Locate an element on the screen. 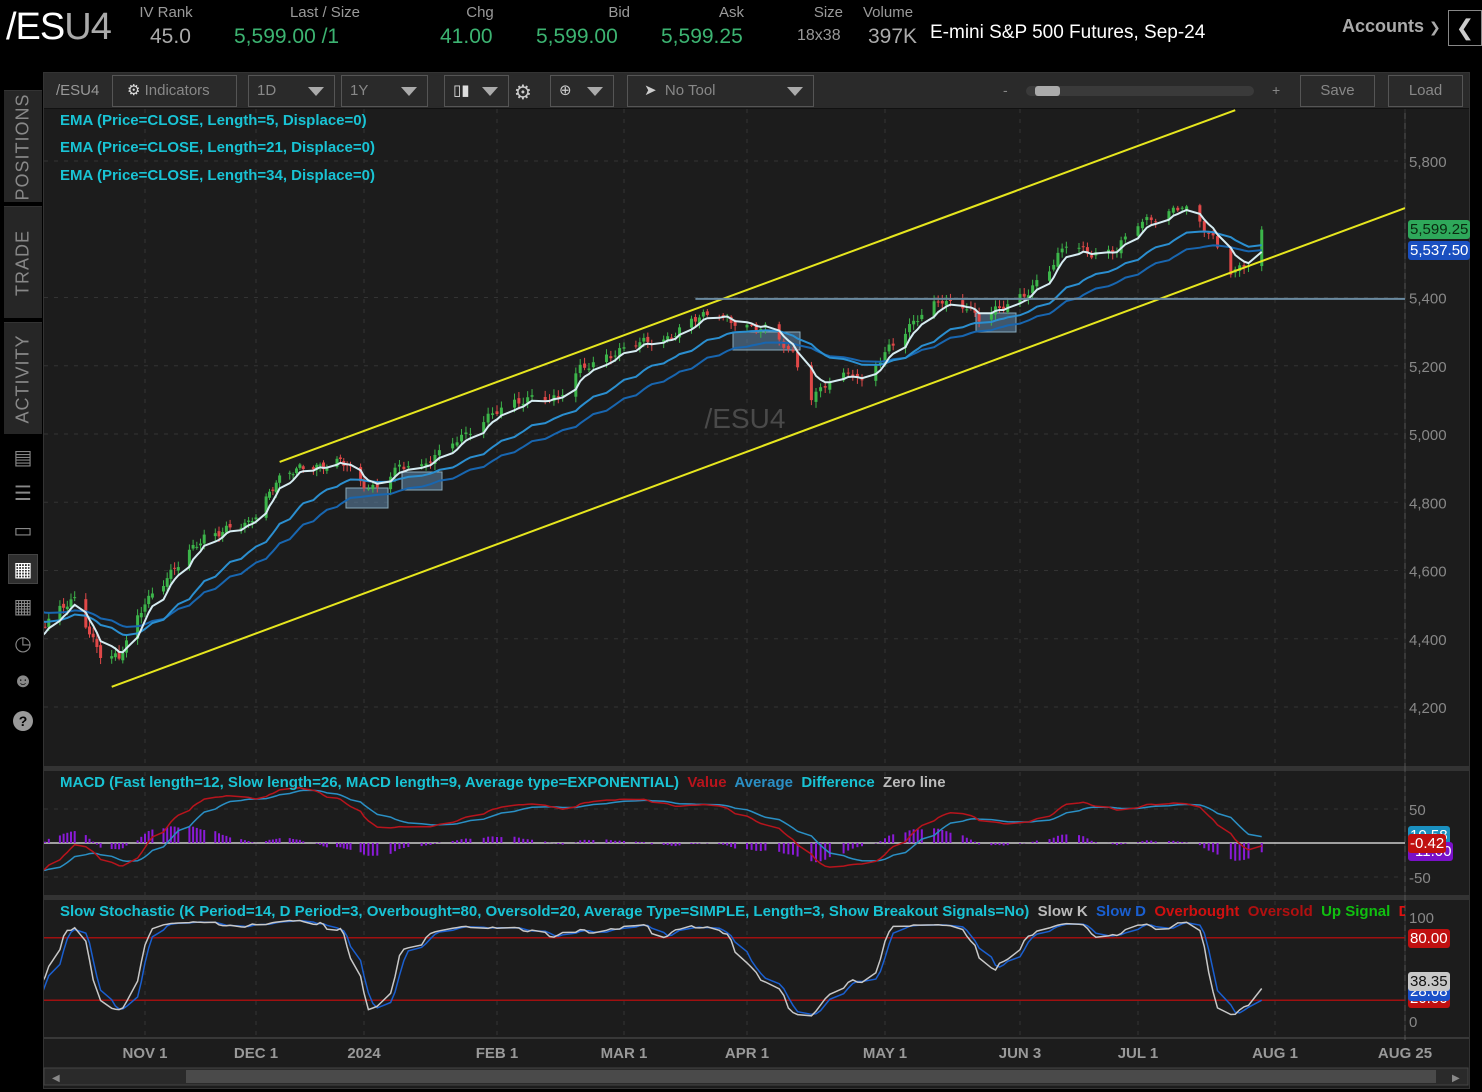 The width and height of the screenshot is (1482, 1092). stoch-tick-label: 100 is located at coordinates (1421, 918).